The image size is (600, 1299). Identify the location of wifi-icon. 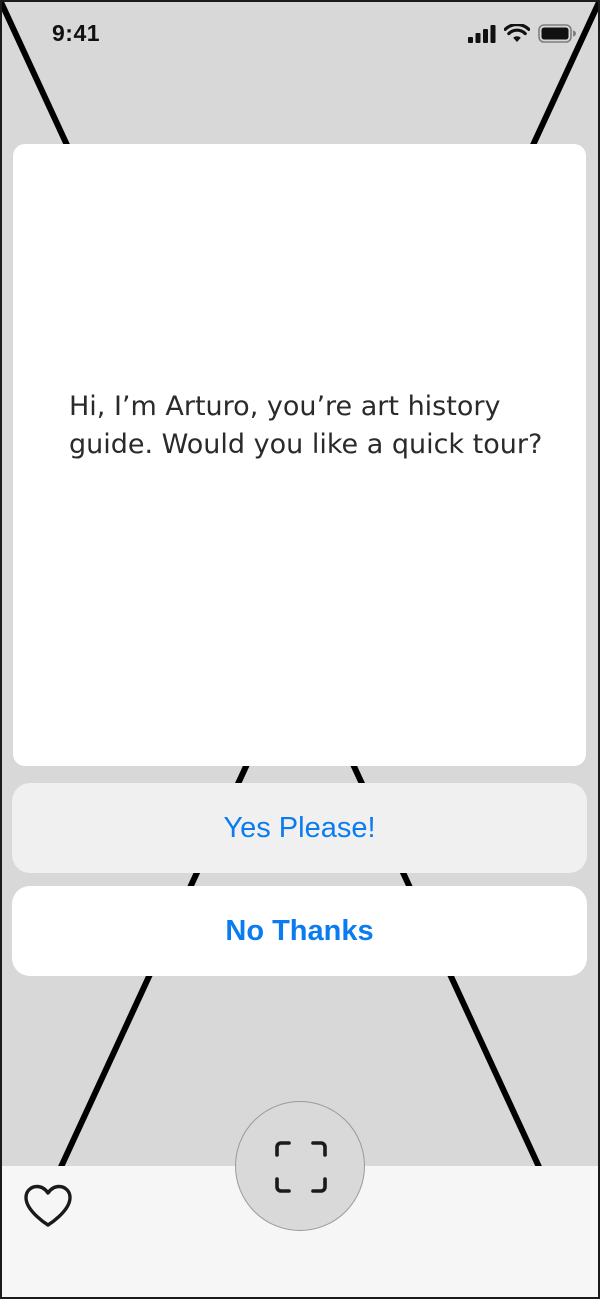
(517, 32).